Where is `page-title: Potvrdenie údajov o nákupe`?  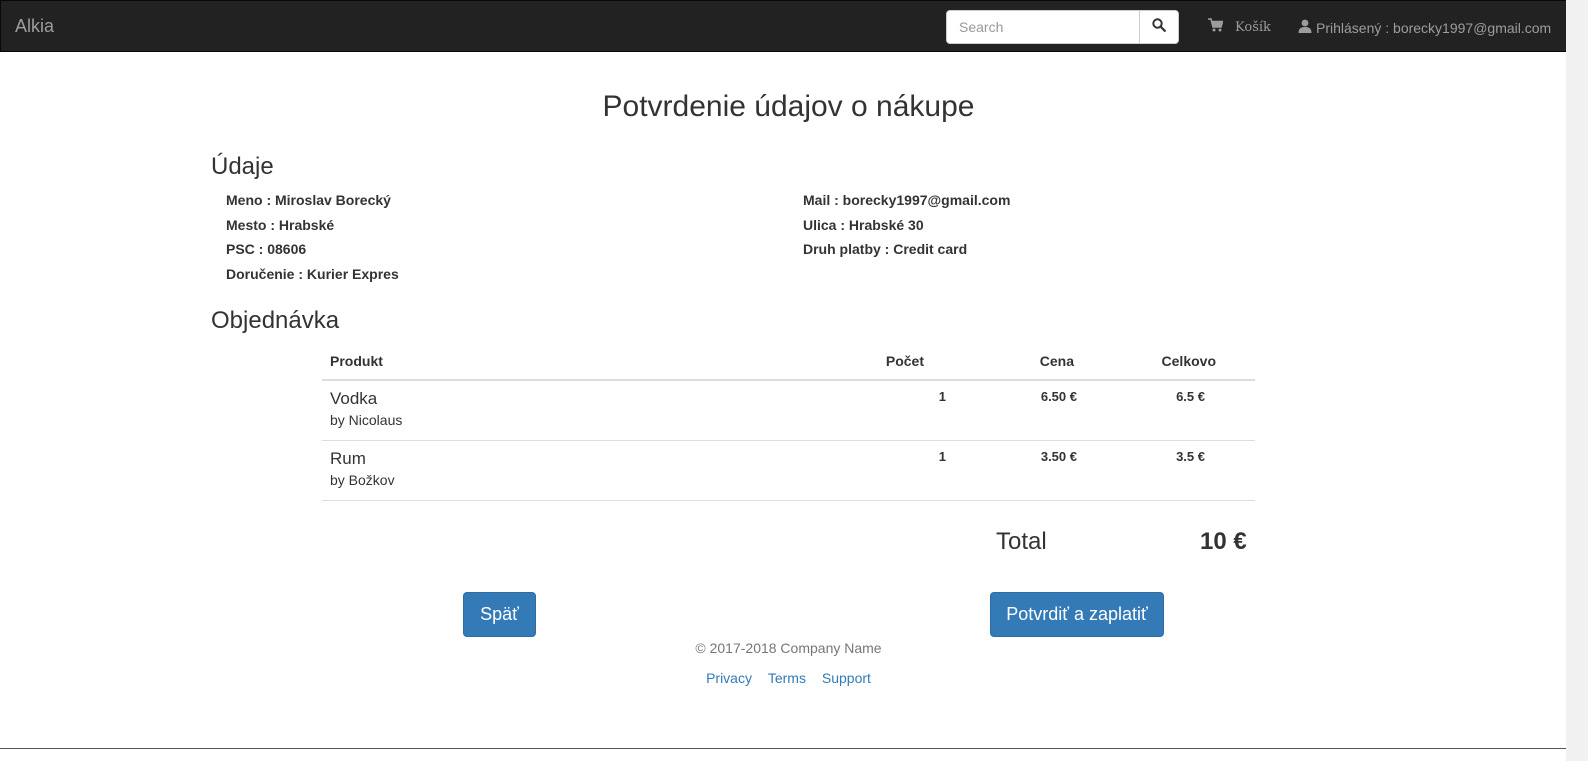 page-title: Potvrdenie údajov o nákupe is located at coordinates (788, 106).